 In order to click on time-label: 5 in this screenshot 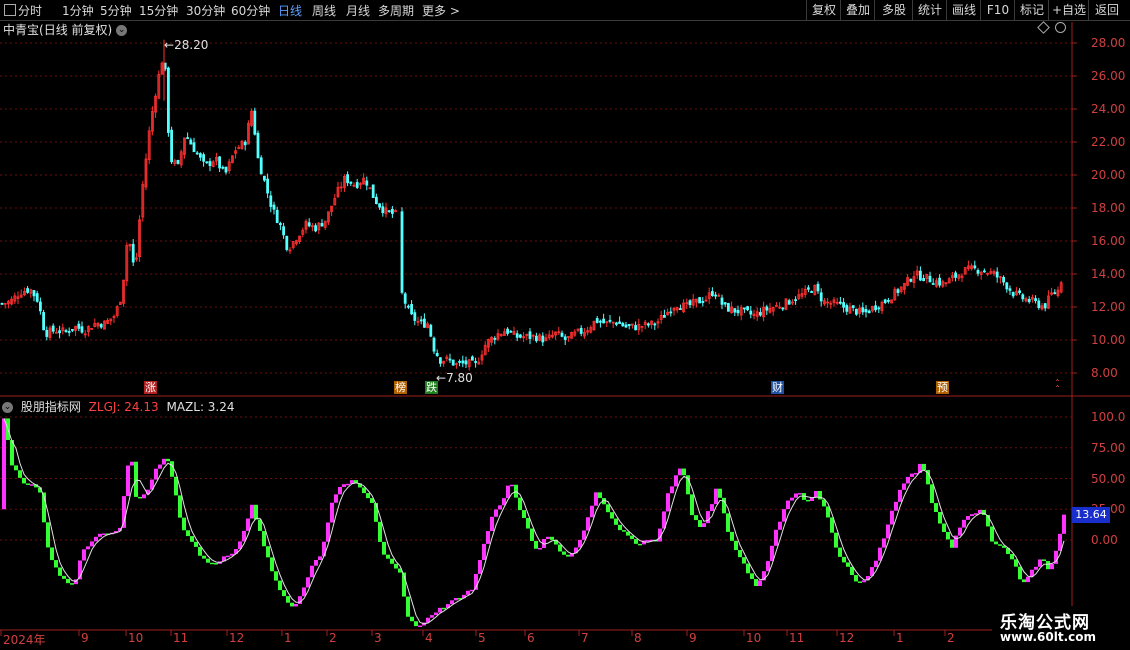, I will do `click(482, 638)`.